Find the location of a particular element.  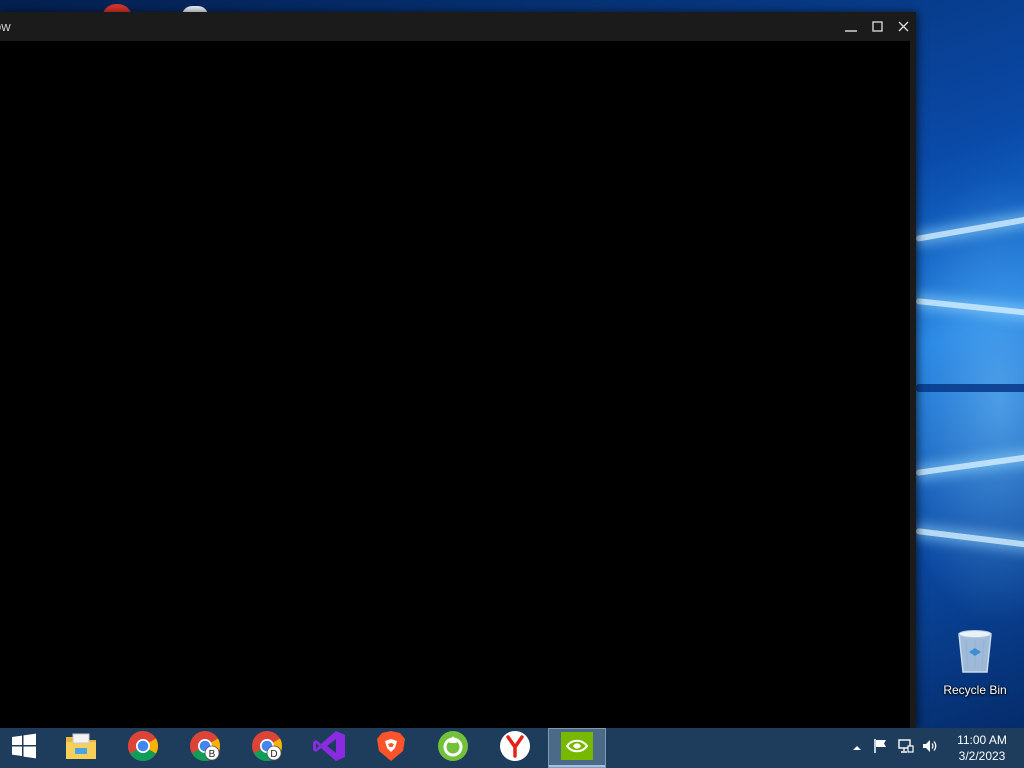

taskbar-app-chrome-beta: B is located at coordinates (205, 748).